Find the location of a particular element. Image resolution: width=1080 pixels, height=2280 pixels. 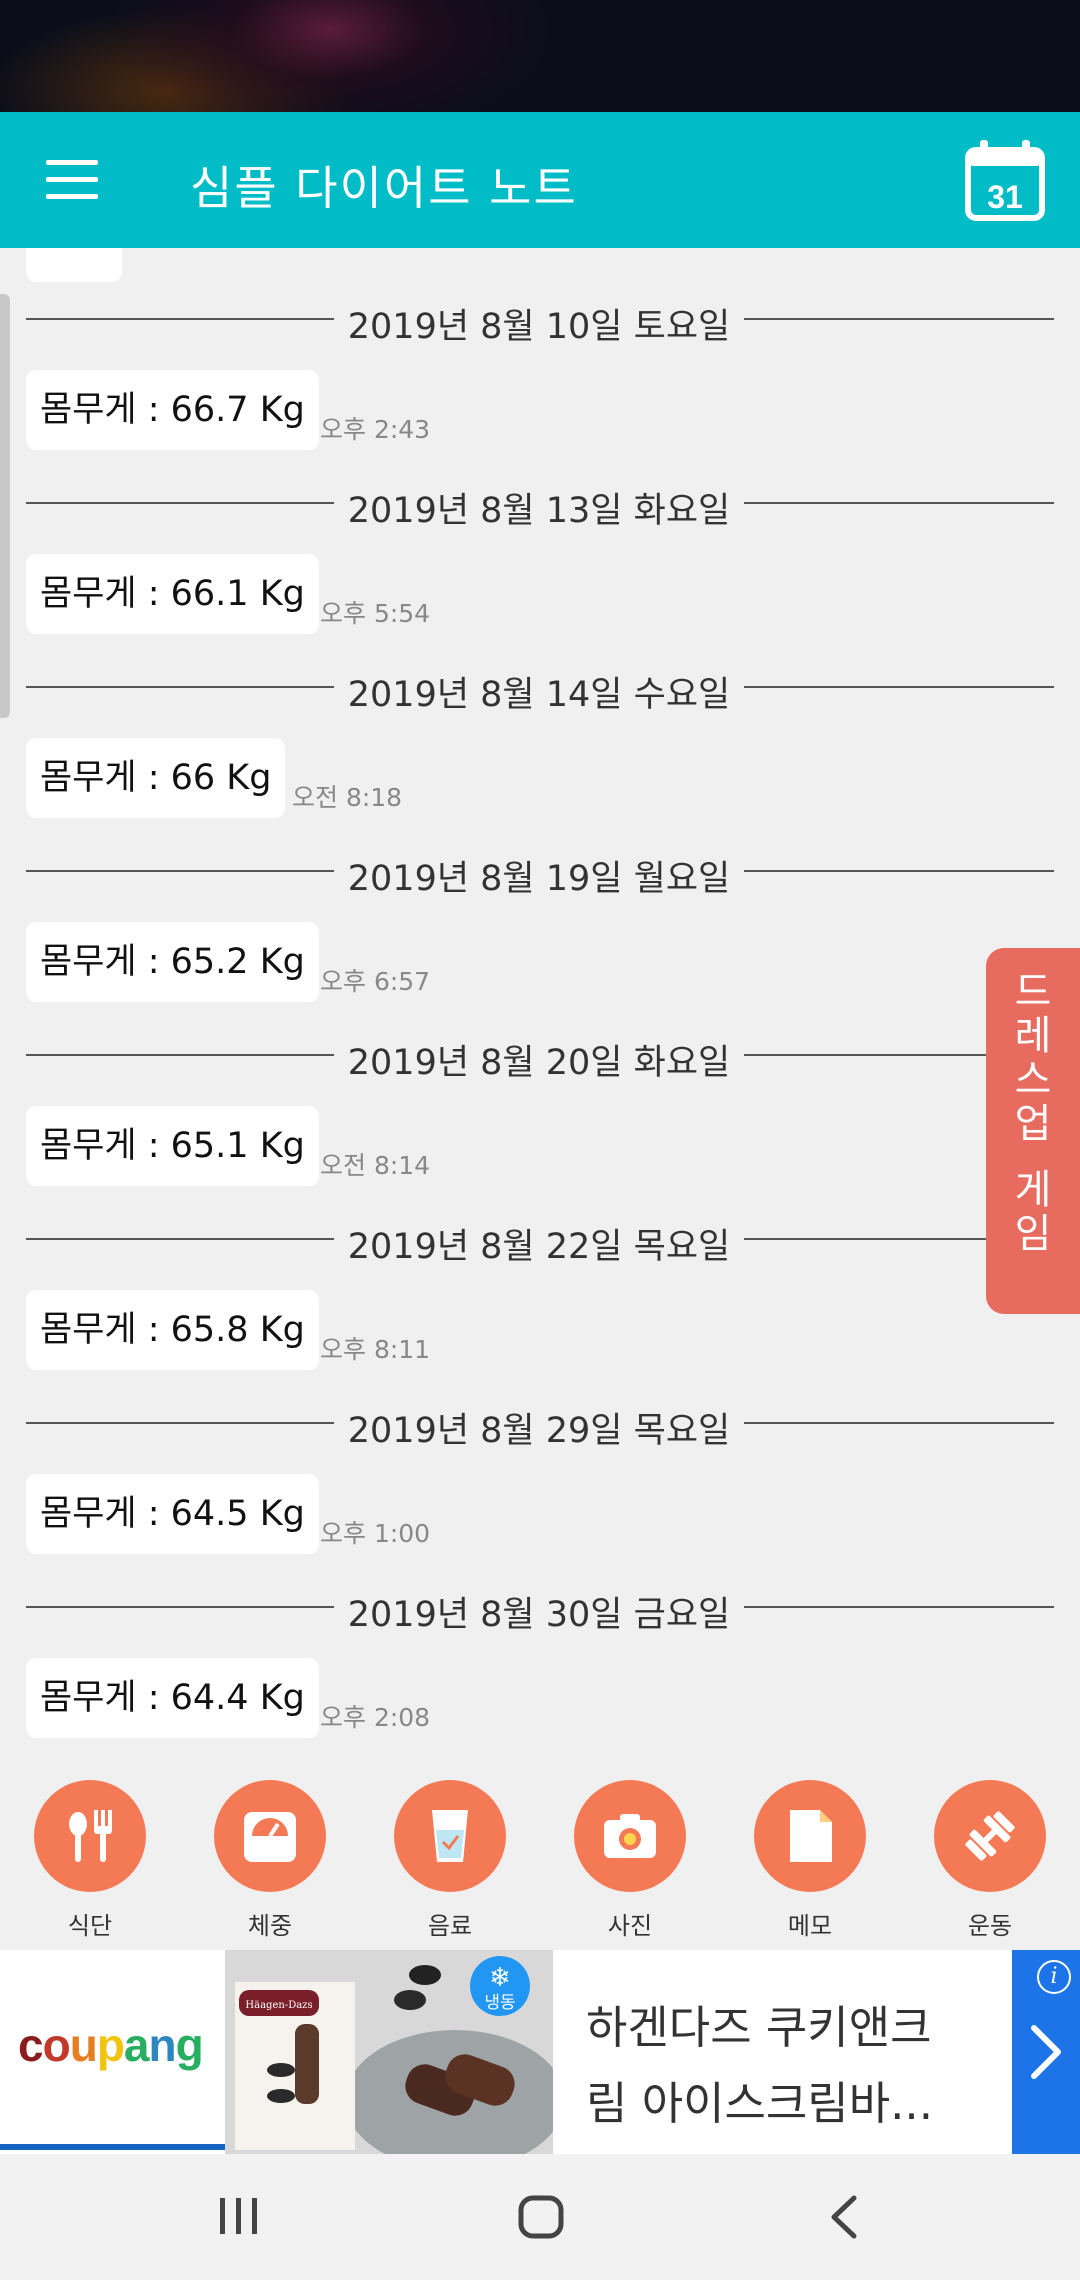

nav-memo-button: 메모 is located at coordinates (810, 1860).